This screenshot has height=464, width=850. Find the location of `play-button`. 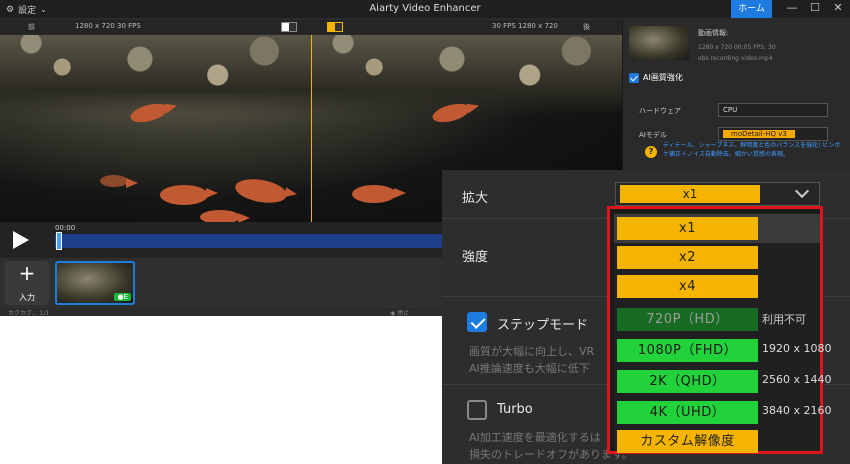

play-button is located at coordinates (19, 240).